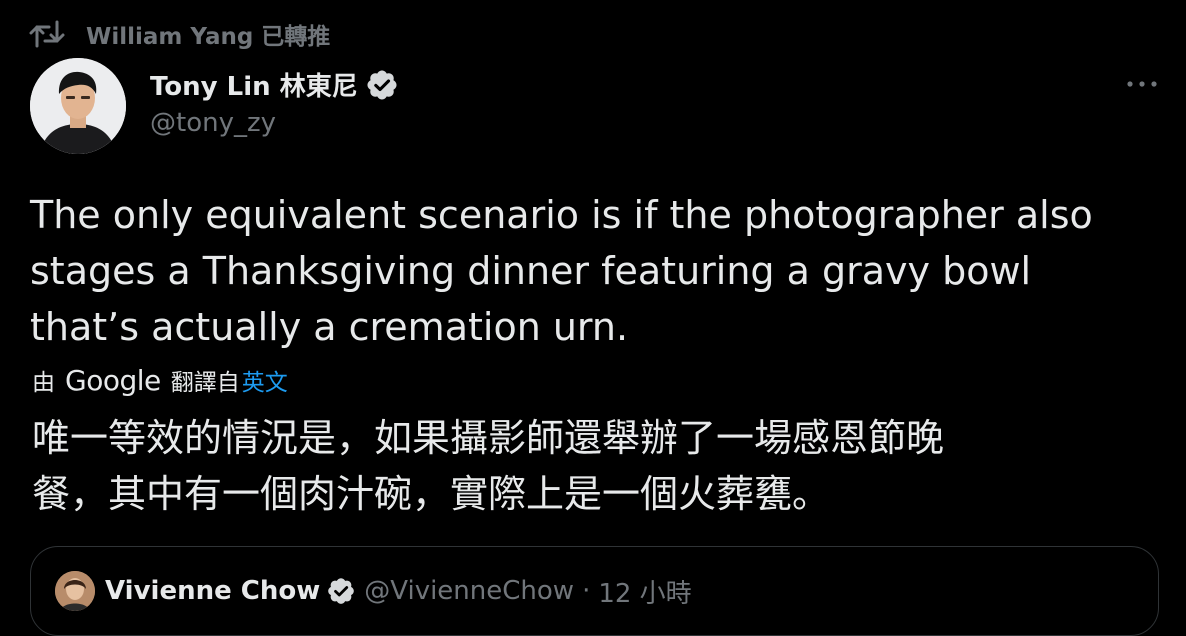 This screenshot has height=636, width=1186. I want to click on quoted-author-name: Vivienne Chow, so click(212, 591).